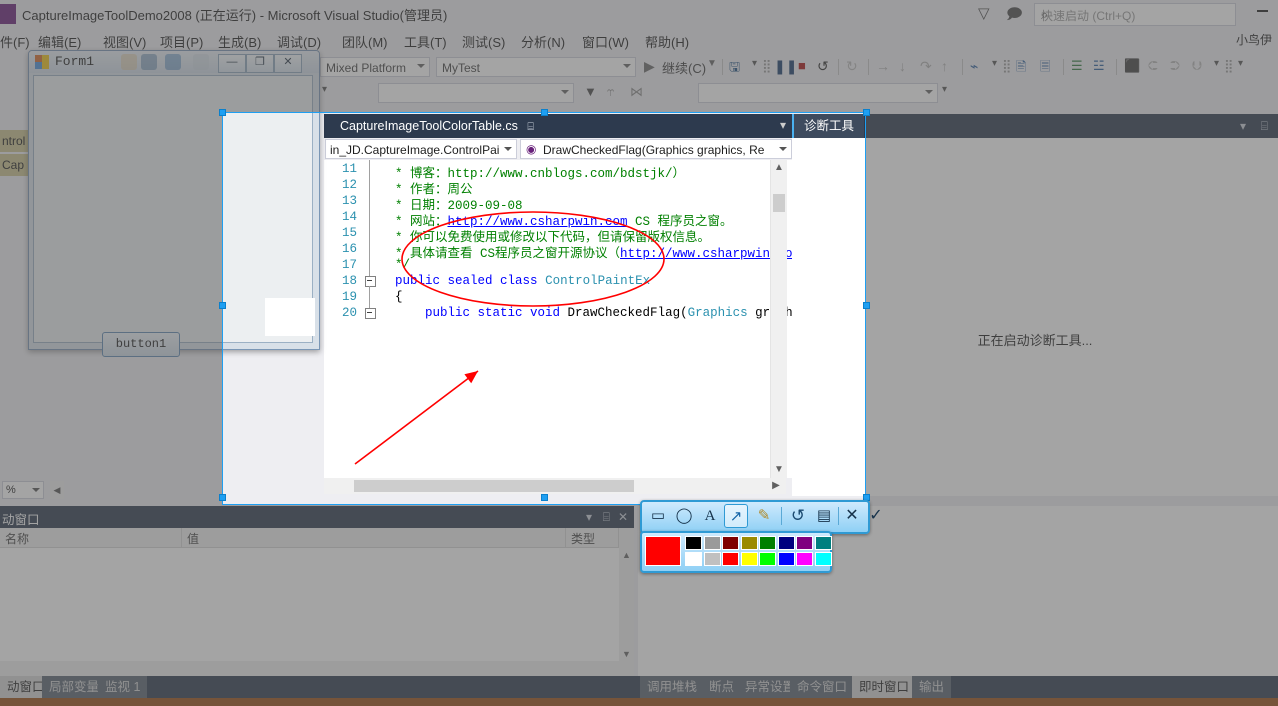  What do you see at coordinates (493, 313) in the screenshot?
I see `code-token: public static void` at bounding box center [493, 313].